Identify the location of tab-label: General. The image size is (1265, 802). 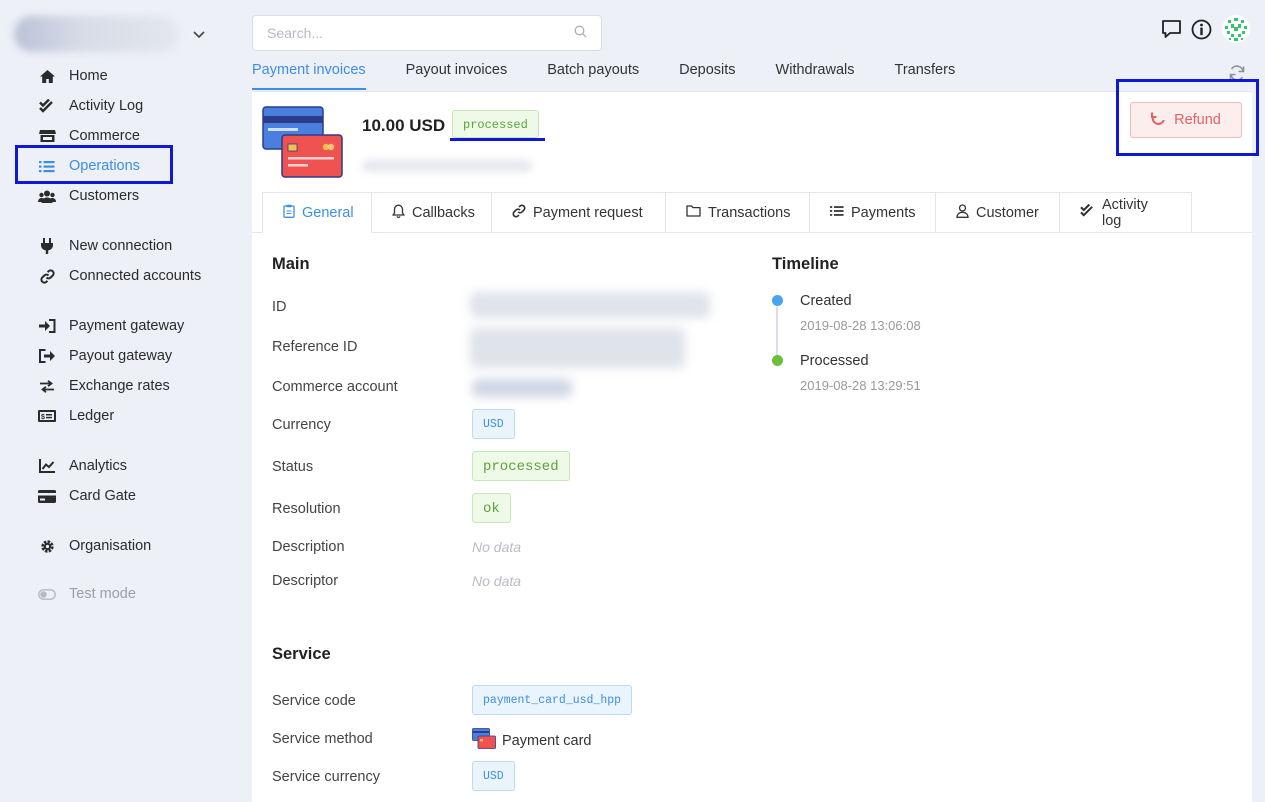
(328, 212).